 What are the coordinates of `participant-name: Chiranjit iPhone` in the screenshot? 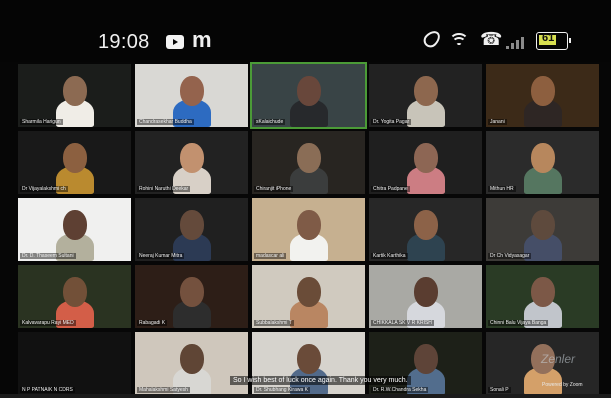 It's located at (274, 189).